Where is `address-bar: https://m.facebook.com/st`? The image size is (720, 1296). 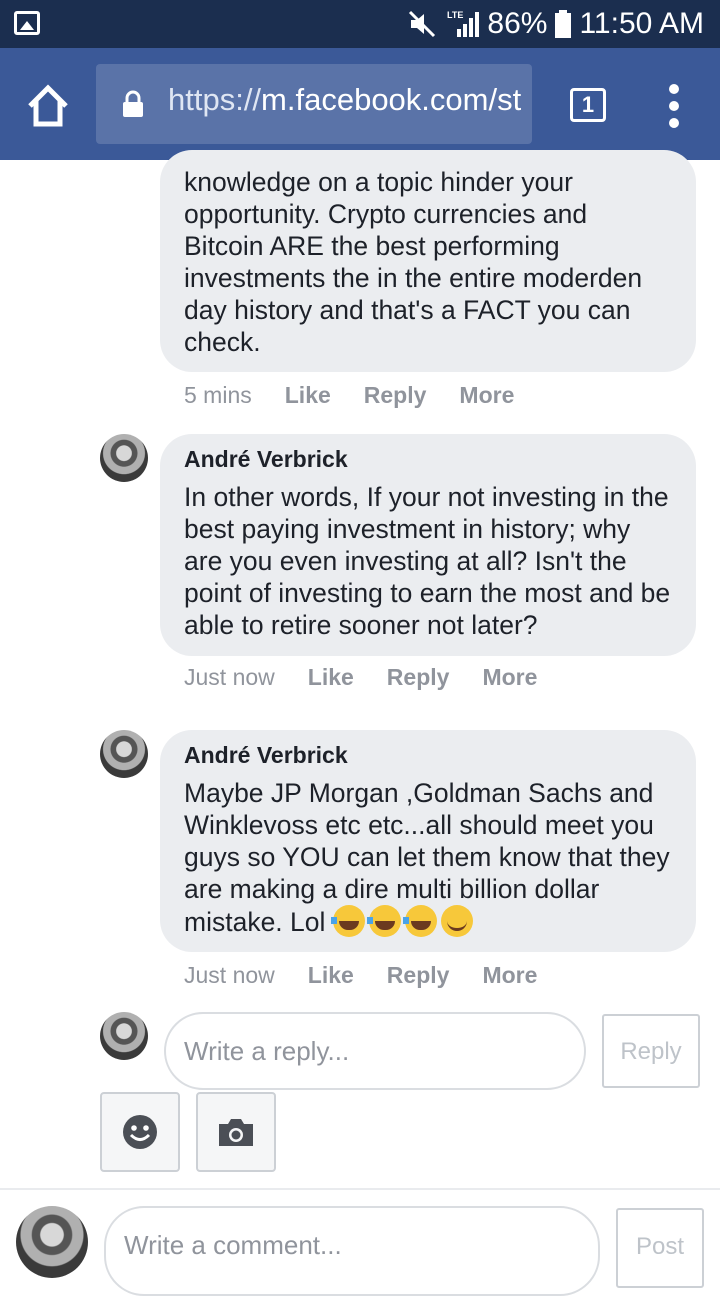 address-bar: https://m.facebook.com/st is located at coordinates (314, 104).